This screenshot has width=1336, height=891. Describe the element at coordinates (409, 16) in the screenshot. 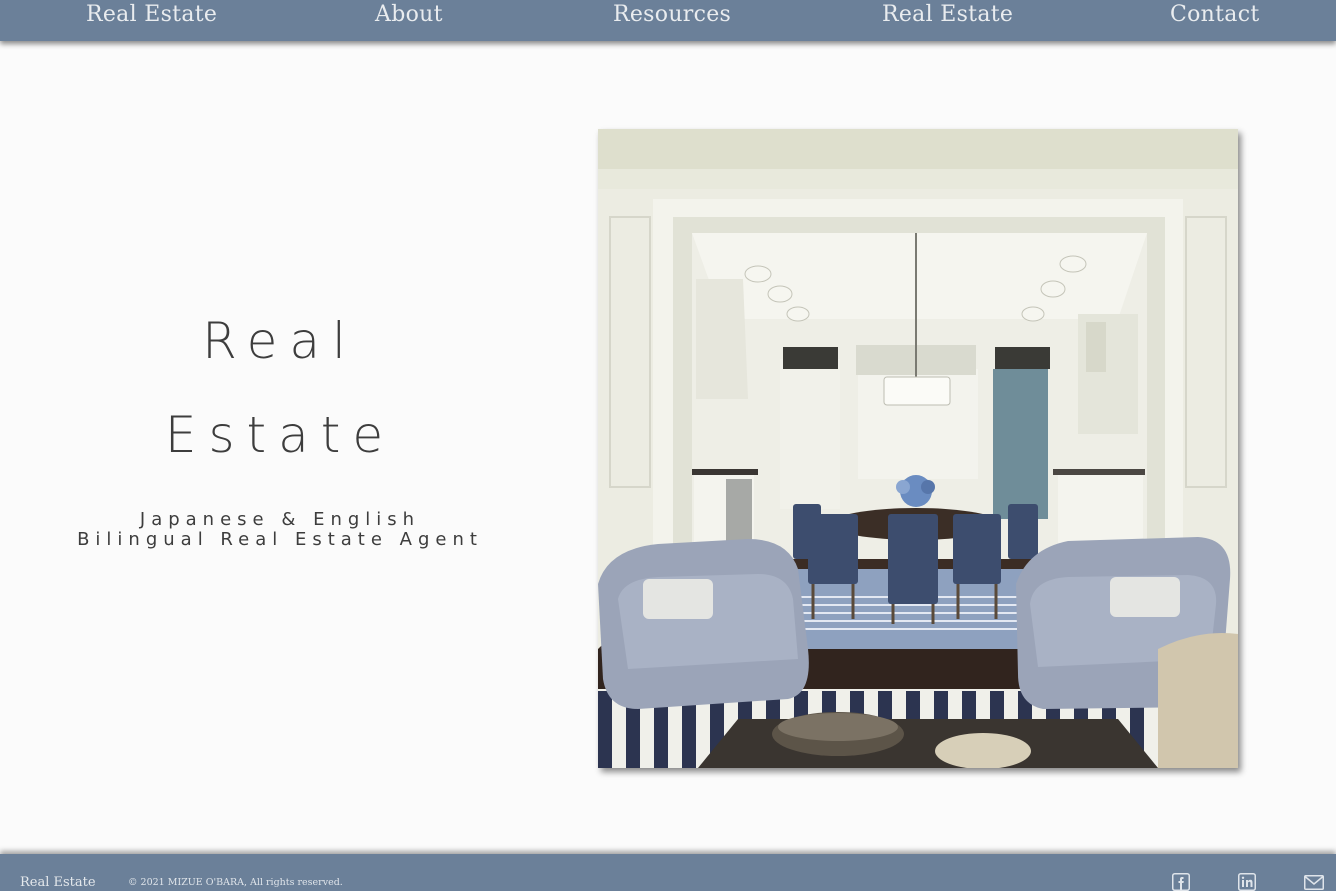

I see `nav-about-link: About` at that location.